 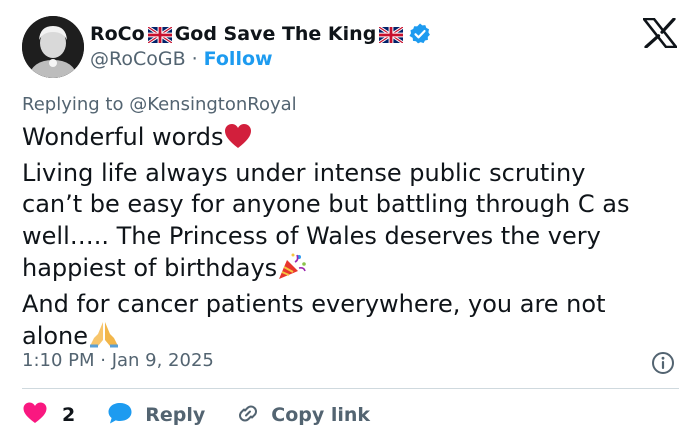 What do you see at coordinates (663, 363) in the screenshot?
I see `info-icon` at bounding box center [663, 363].